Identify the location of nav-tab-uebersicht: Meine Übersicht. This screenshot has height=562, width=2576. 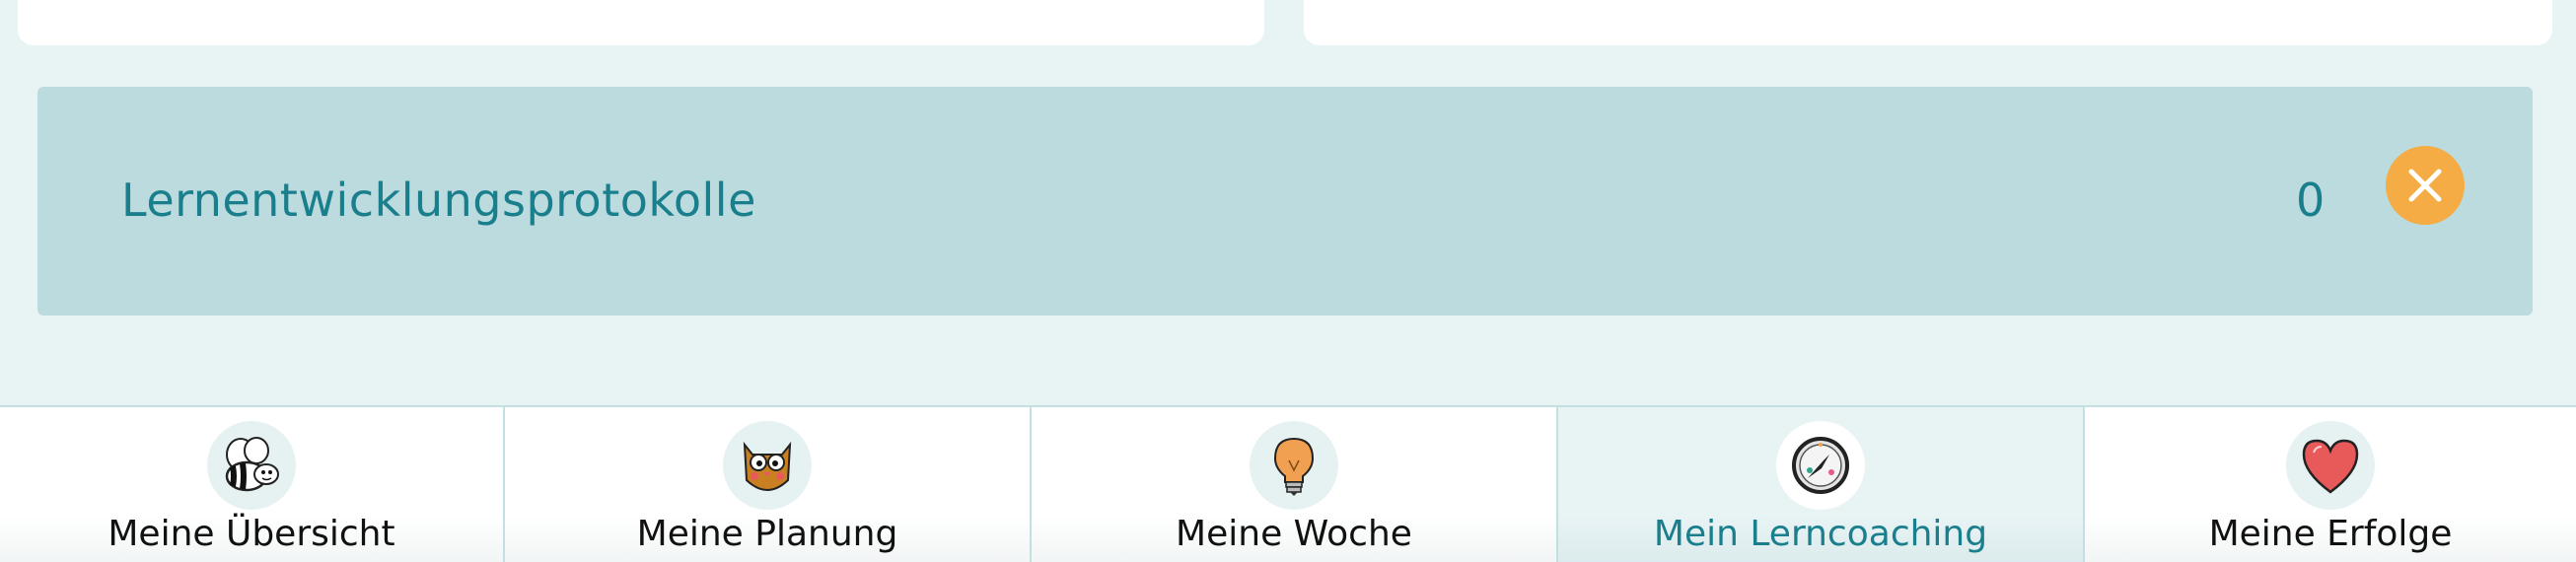
(253, 484).